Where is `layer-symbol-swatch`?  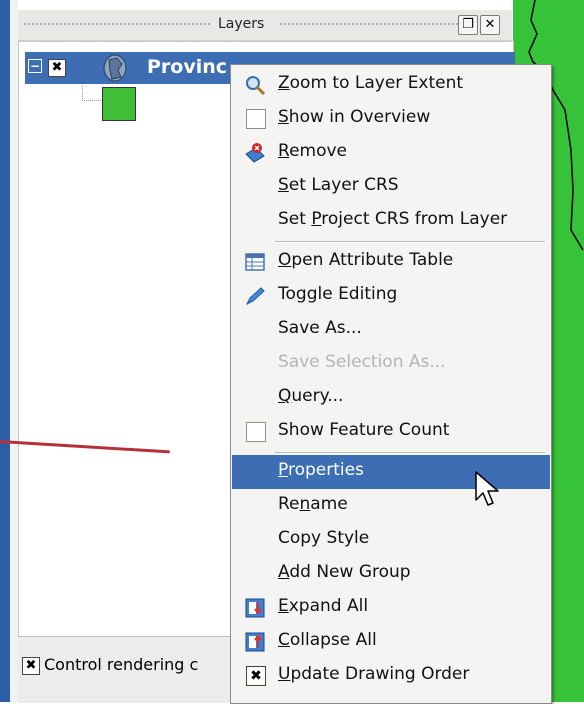 layer-symbol-swatch is located at coordinates (119, 104).